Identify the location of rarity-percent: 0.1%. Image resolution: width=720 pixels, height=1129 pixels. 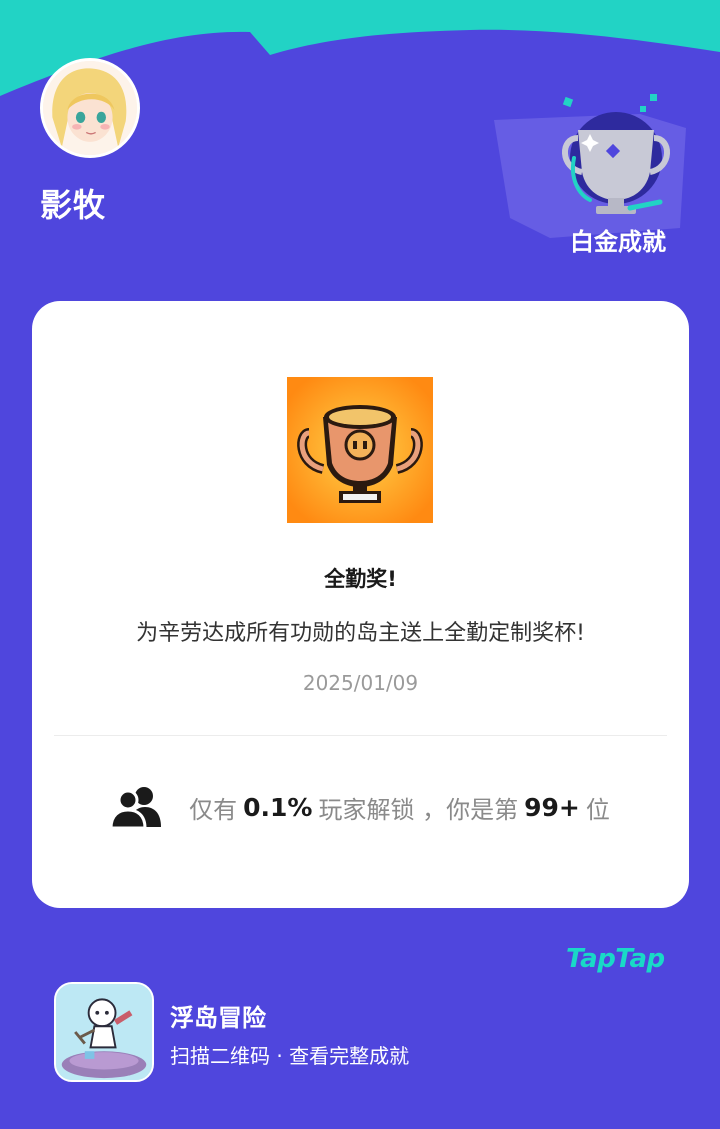
(278, 807).